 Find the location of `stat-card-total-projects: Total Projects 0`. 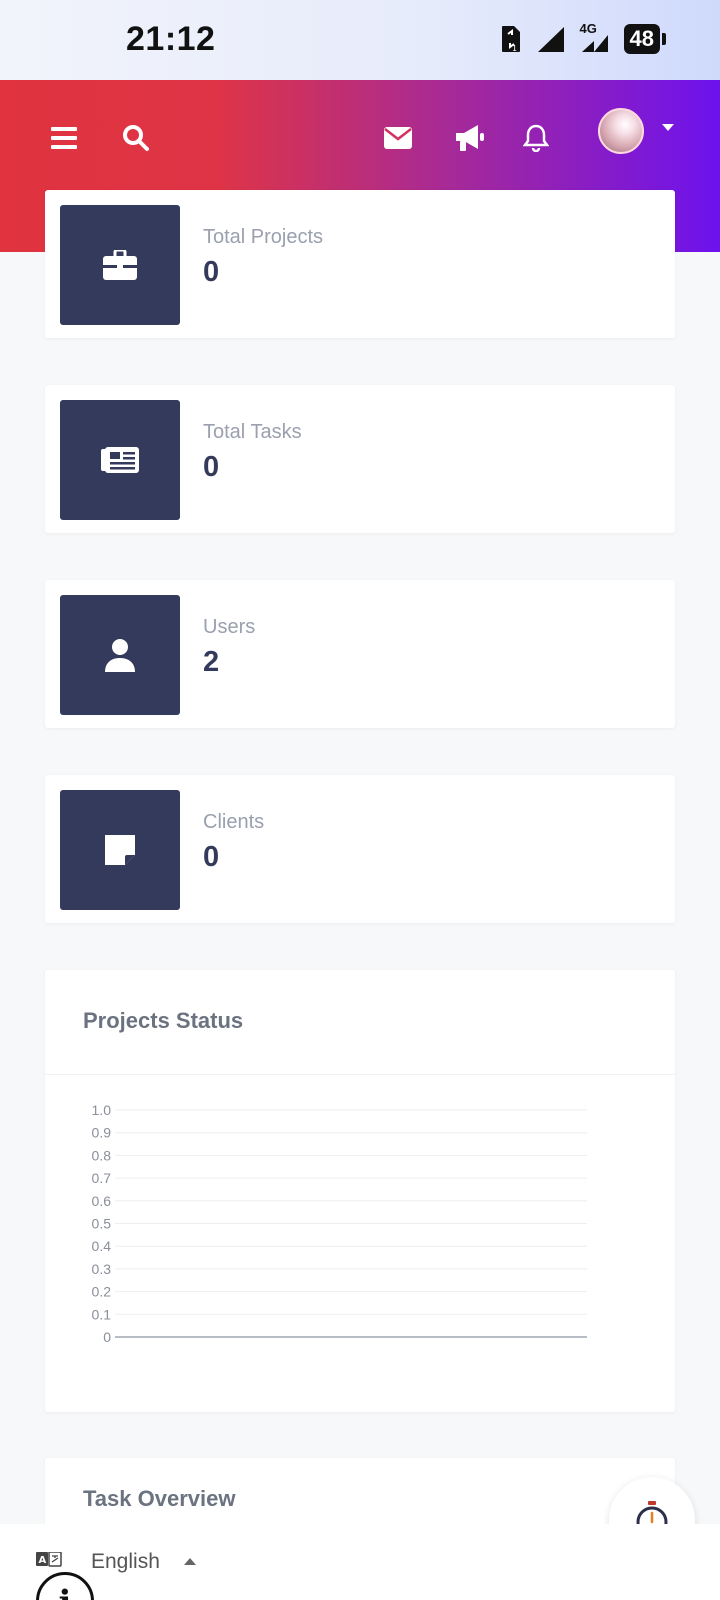

stat-card-total-projects: Total Projects 0 is located at coordinates (360, 264).